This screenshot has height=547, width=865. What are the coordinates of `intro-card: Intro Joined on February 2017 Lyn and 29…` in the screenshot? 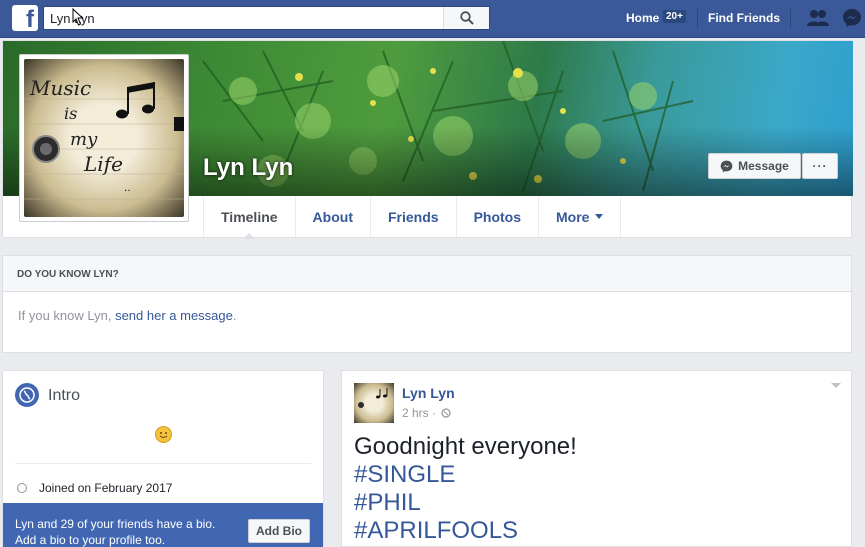 It's located at (163, 458).